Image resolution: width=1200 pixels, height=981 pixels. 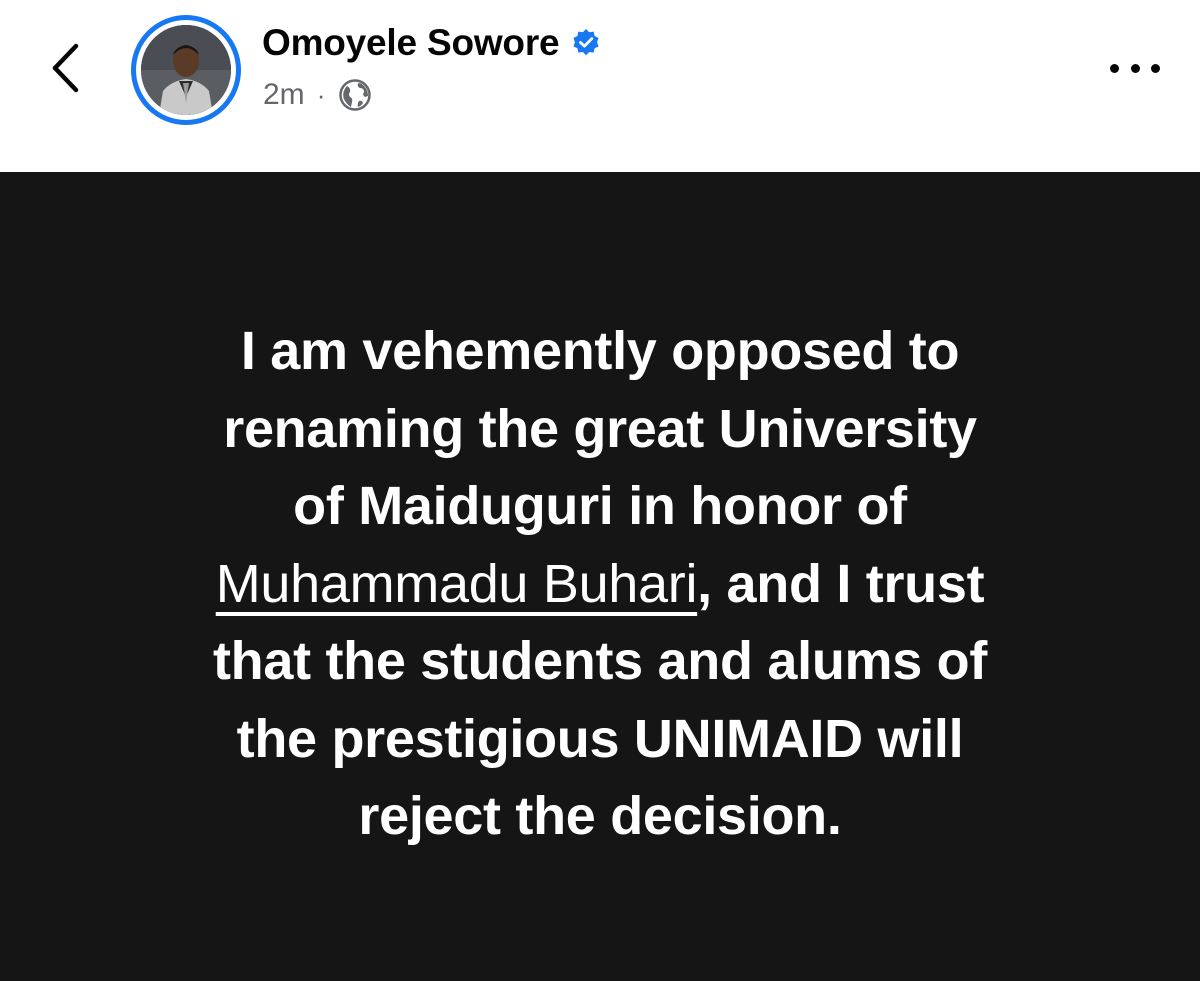 I want to click on verified-badge-icon, so click(x=586, y=43).